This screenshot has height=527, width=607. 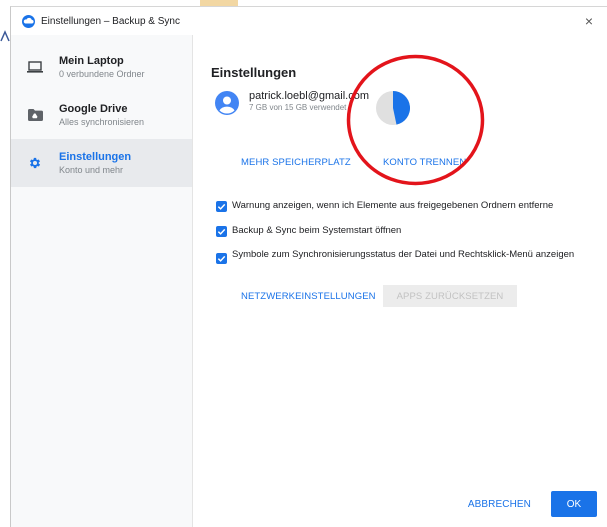 What do you see at coordinates (93, 108) in the screenshot?
I see `sidebar-item-title: Google Drive` at bounding box center [93, 108].